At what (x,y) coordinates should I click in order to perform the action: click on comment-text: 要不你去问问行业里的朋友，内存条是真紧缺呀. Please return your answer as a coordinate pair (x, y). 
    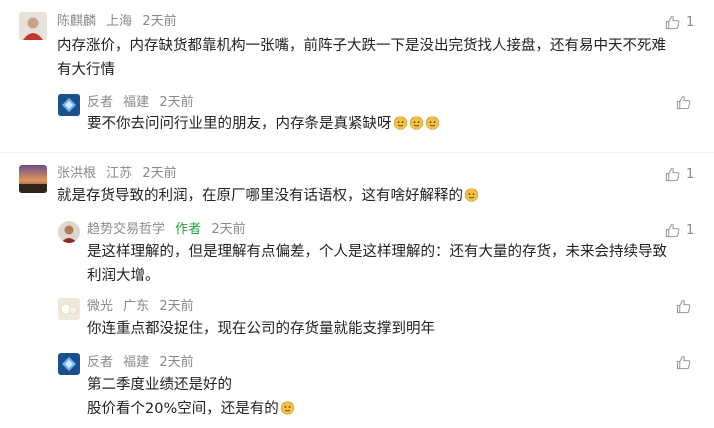
    Looking at the image, I should click on (263, 124).